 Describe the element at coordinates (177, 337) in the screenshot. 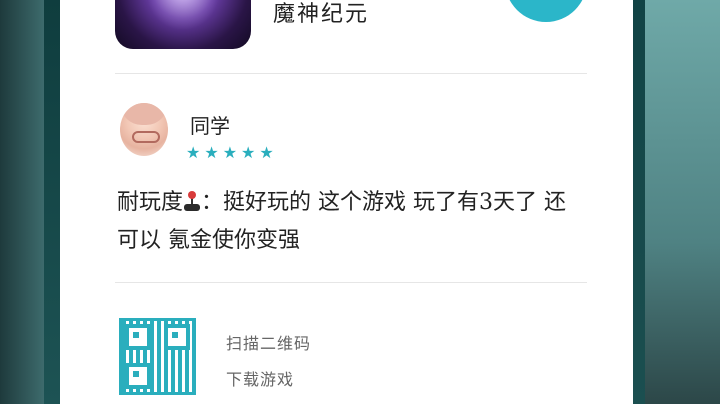

I see `qr-finder-top-right` at that location.